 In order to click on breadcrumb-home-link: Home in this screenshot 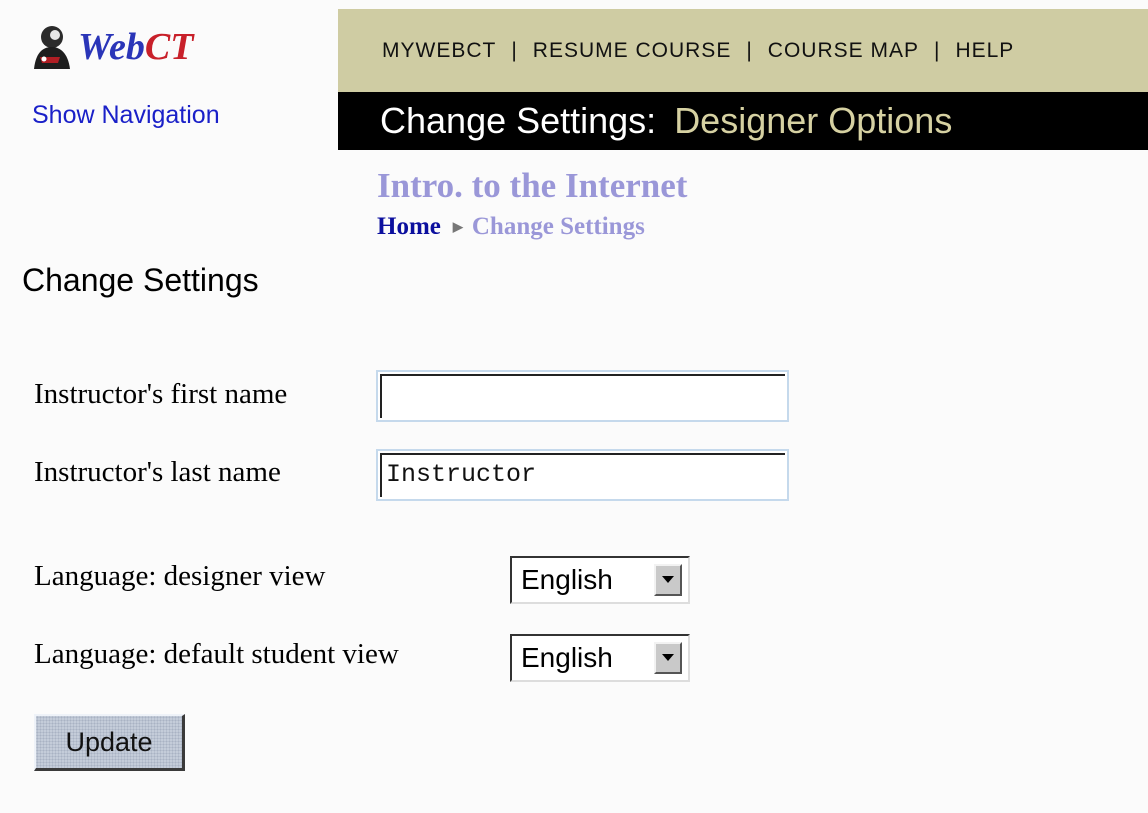, I will do `click(409, 227)`.